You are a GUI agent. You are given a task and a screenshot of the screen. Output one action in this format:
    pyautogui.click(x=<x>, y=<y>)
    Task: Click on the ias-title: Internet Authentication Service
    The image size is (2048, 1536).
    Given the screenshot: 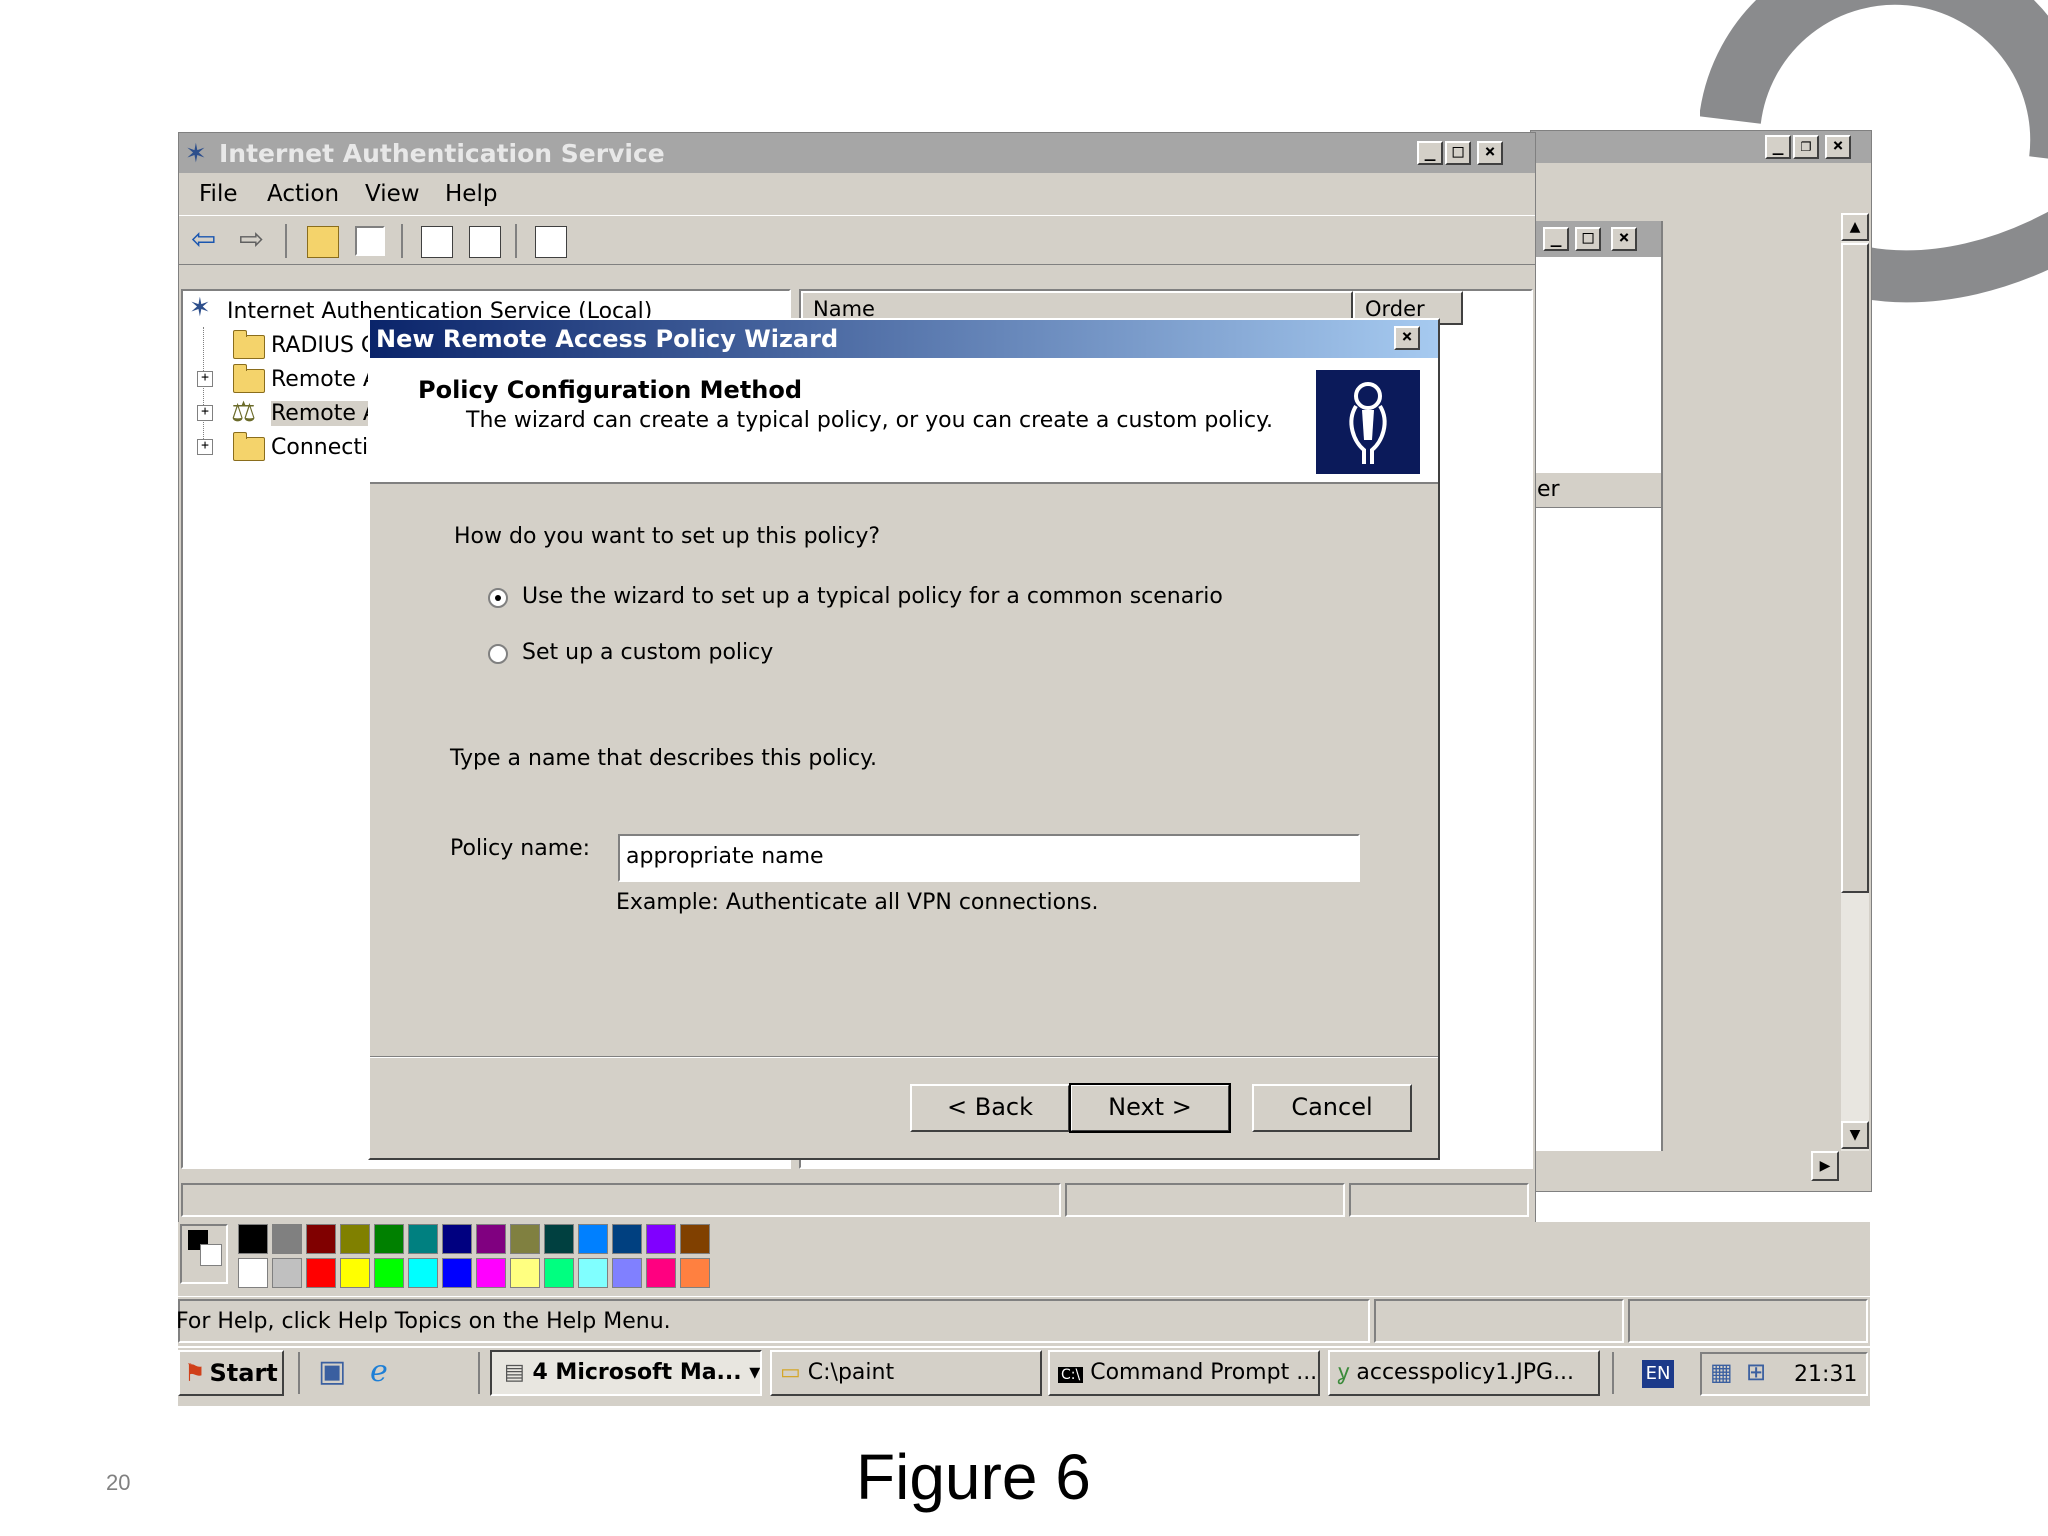 What is the action you would take?
    pyautogui.click(x=442, y=153)
    